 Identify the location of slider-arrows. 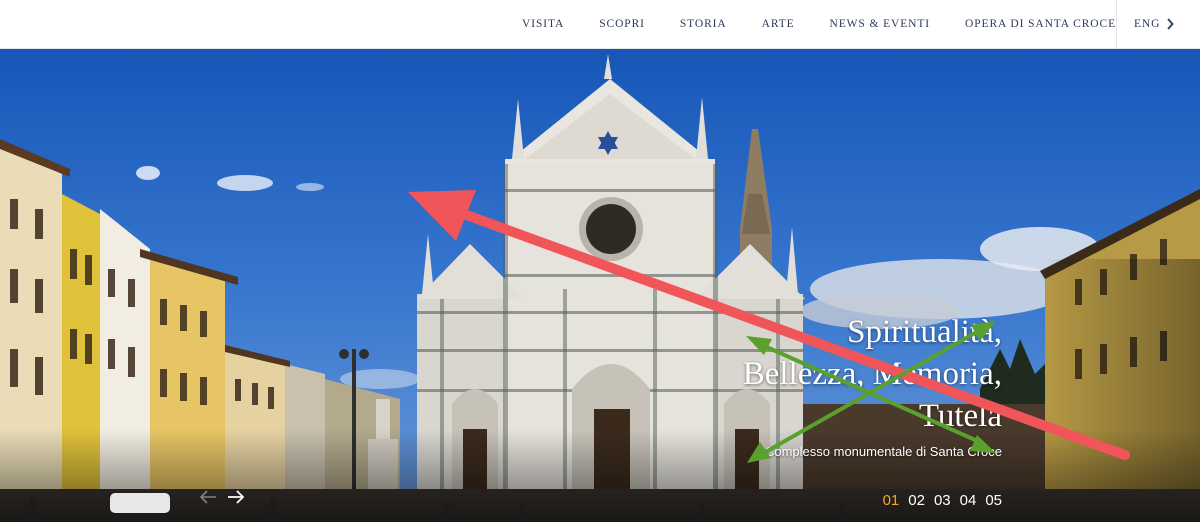
(226, 497).